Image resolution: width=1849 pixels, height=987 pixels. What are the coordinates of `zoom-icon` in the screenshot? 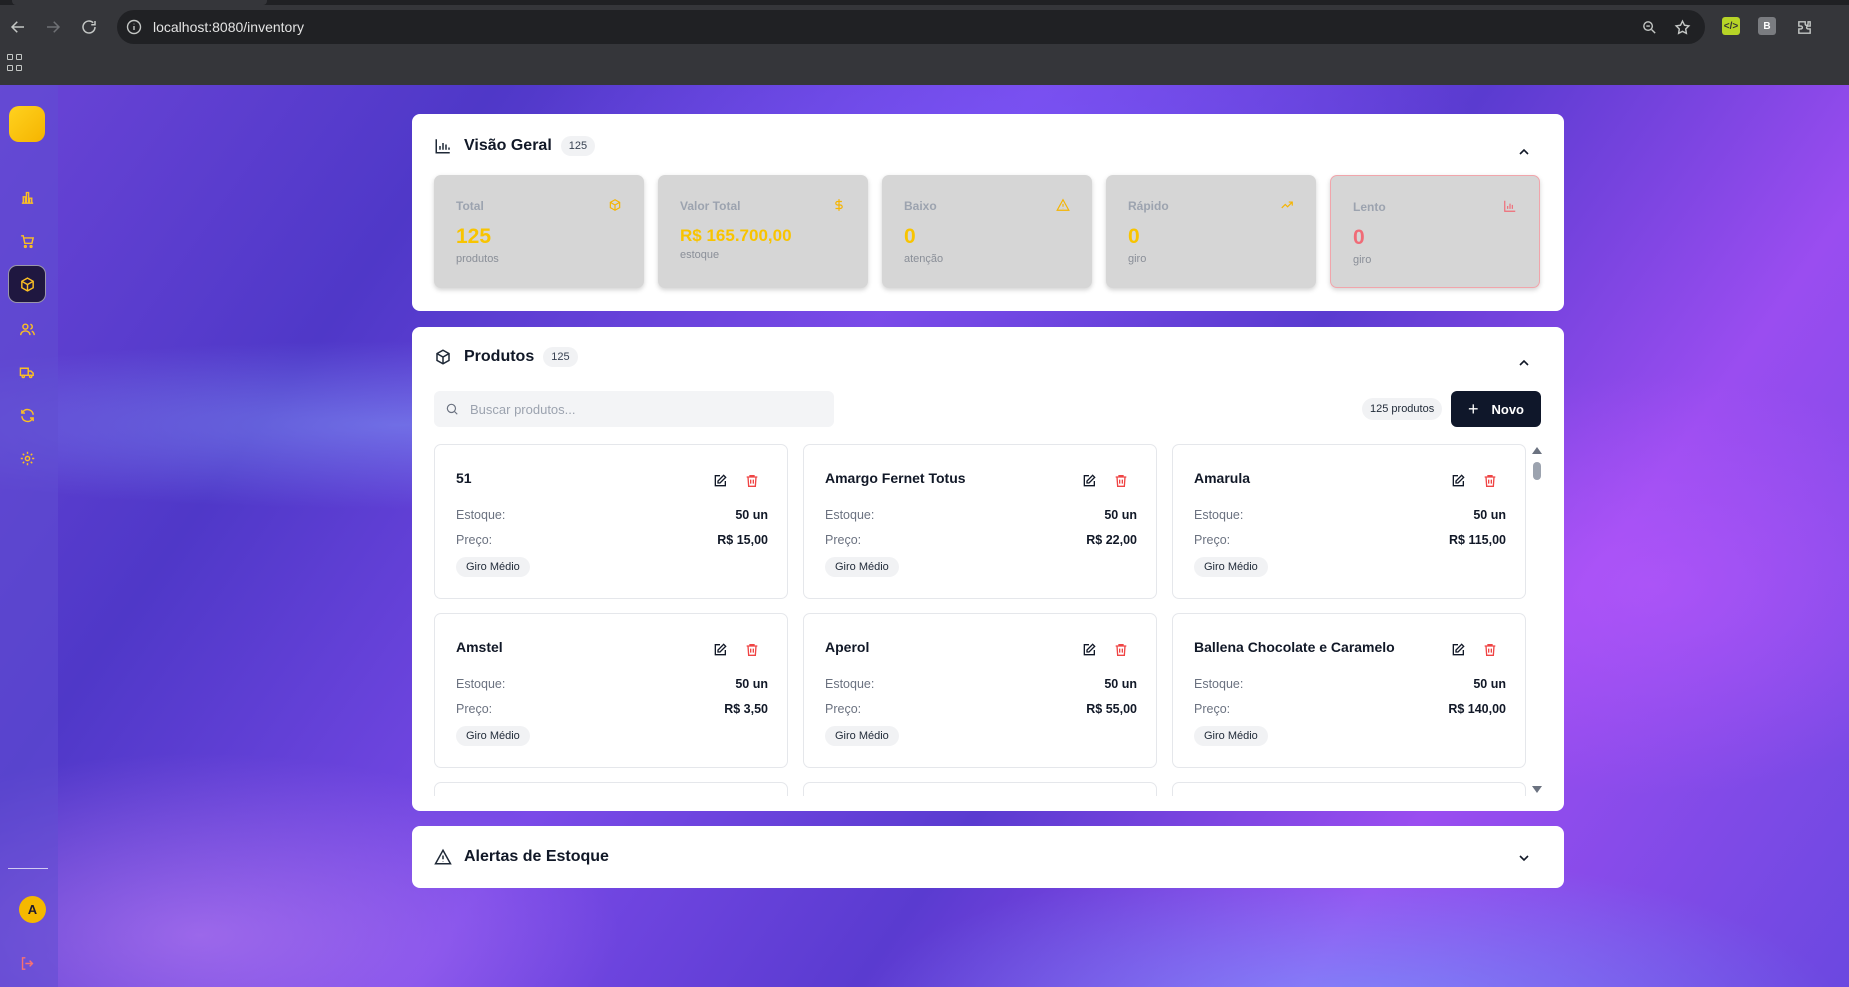 It's located at (1649, 27).